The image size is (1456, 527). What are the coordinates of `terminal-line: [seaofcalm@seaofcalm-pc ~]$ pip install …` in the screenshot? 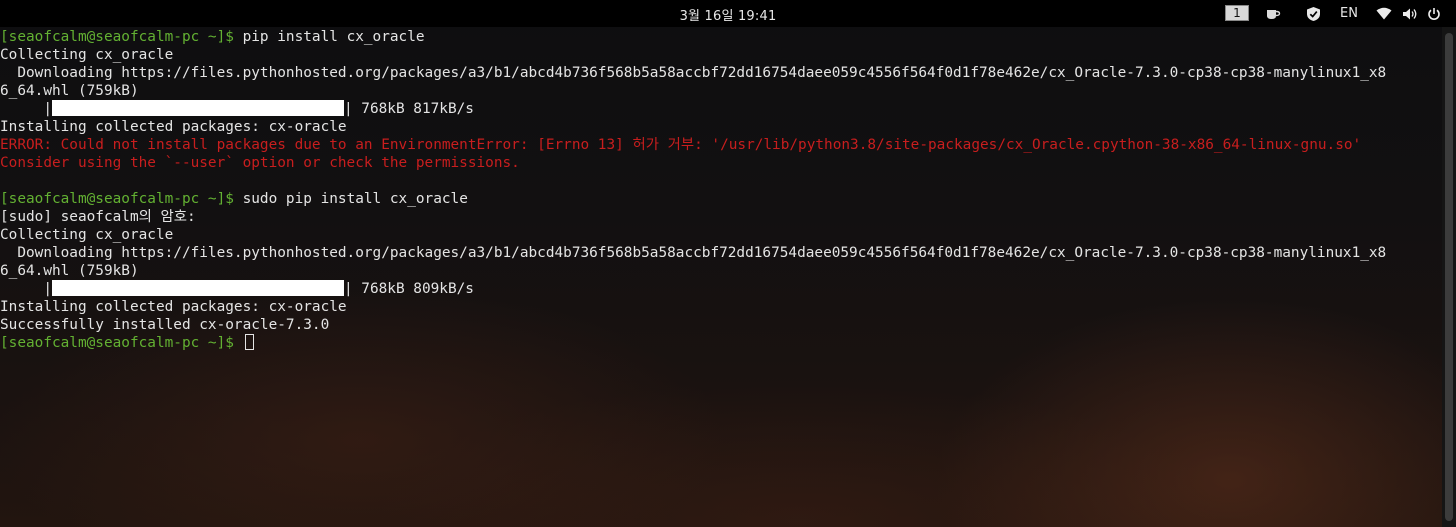 It's located at (212, 37).